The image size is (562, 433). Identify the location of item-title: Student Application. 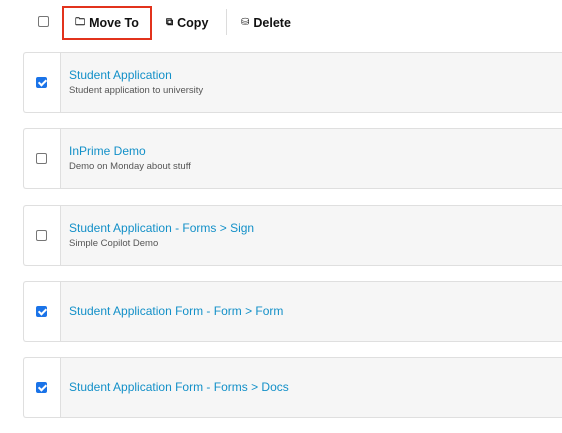
(120, 75).